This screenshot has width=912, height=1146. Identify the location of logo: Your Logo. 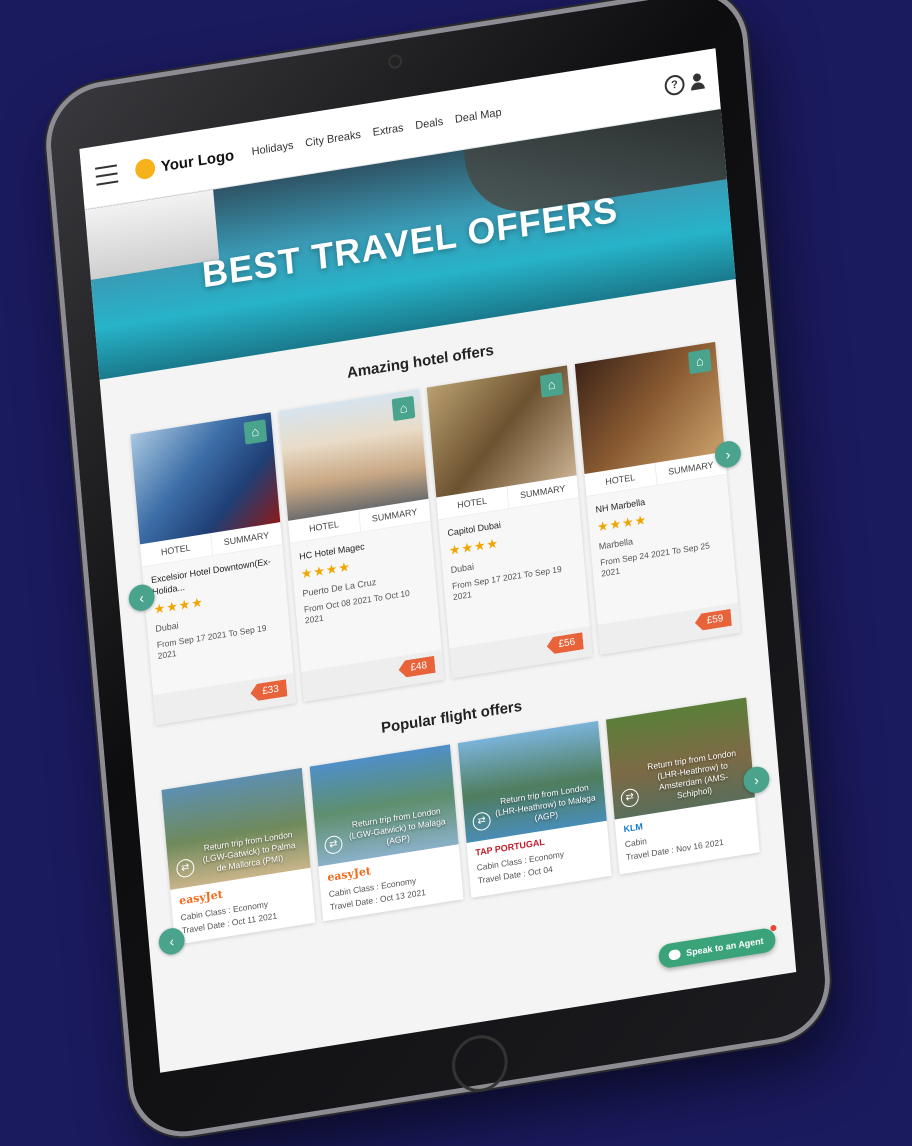
(184, 163).